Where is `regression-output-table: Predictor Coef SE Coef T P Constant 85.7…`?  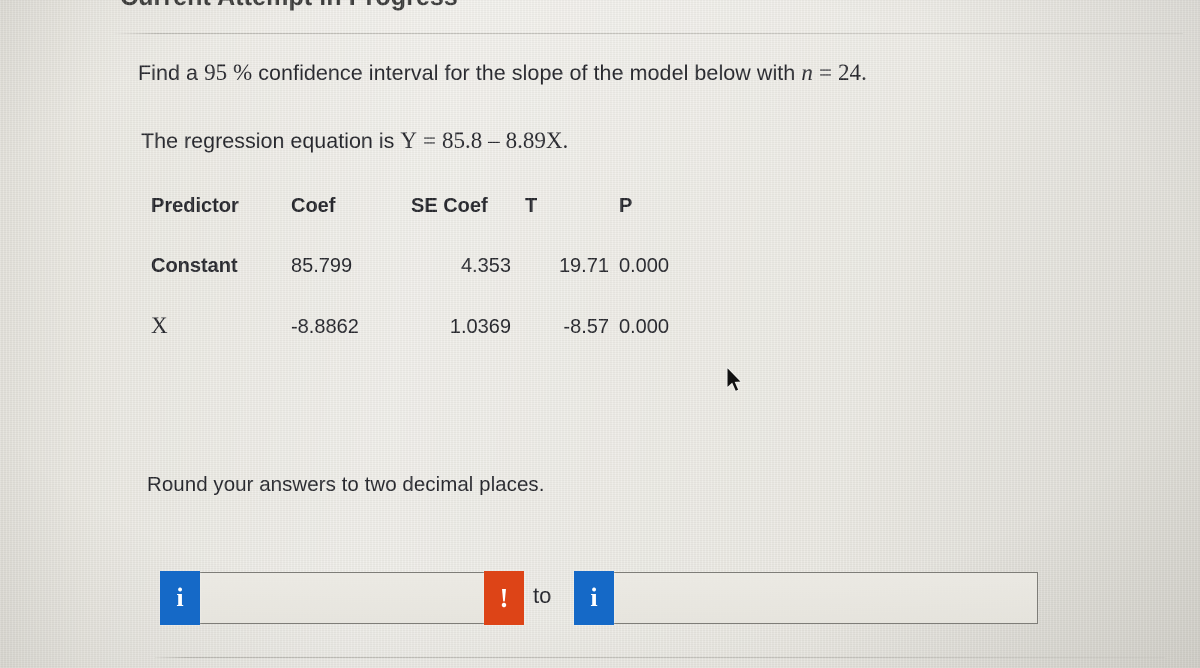
regression-output-table: Predictor Coef SE Coef T P Constant 85.7… is located at coordinates (425, 286).